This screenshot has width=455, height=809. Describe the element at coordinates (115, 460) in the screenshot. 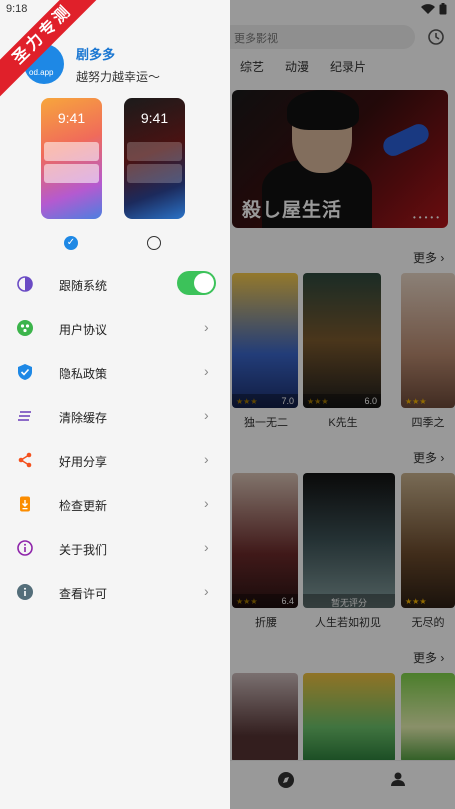

I see `menu-share: 好用分享 ›` at that location.